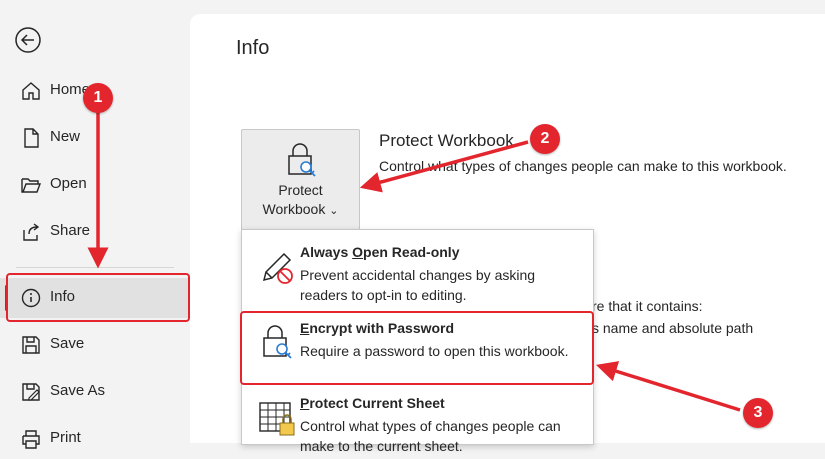 The height and width of the screenshot is (459, 825). Describe the element at coordinates (334, 211) in the screenshot. I see `chevron-down-icon: ⌄` at that location.